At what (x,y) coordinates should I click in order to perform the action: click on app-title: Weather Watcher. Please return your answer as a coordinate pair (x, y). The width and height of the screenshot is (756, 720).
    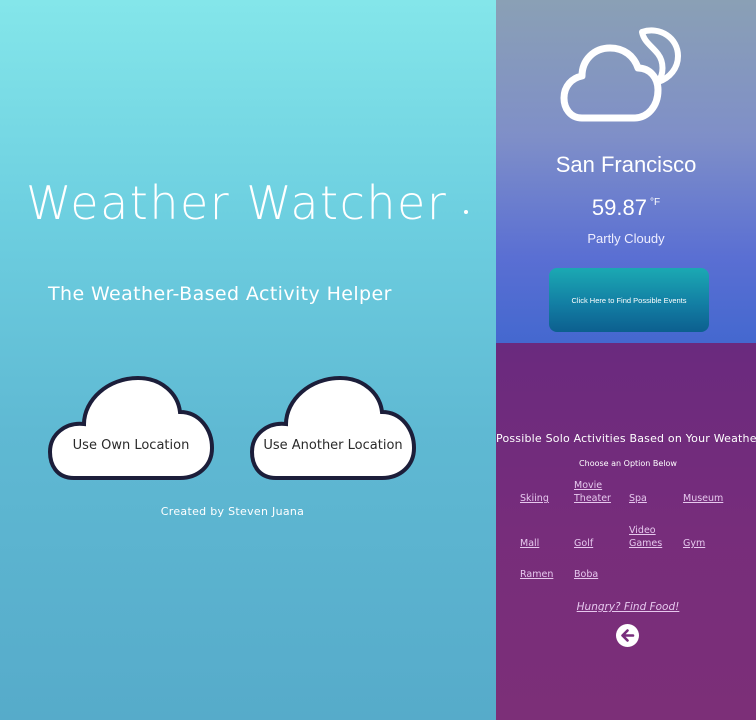
    Looking at the image, I should click on (237, 203).